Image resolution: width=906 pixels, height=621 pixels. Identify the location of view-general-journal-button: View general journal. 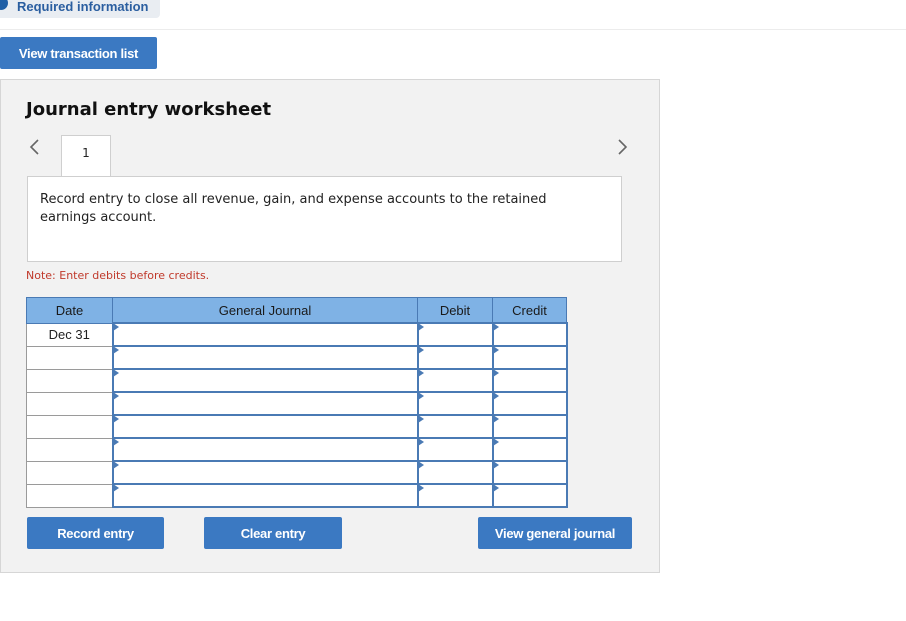
(555, 533).